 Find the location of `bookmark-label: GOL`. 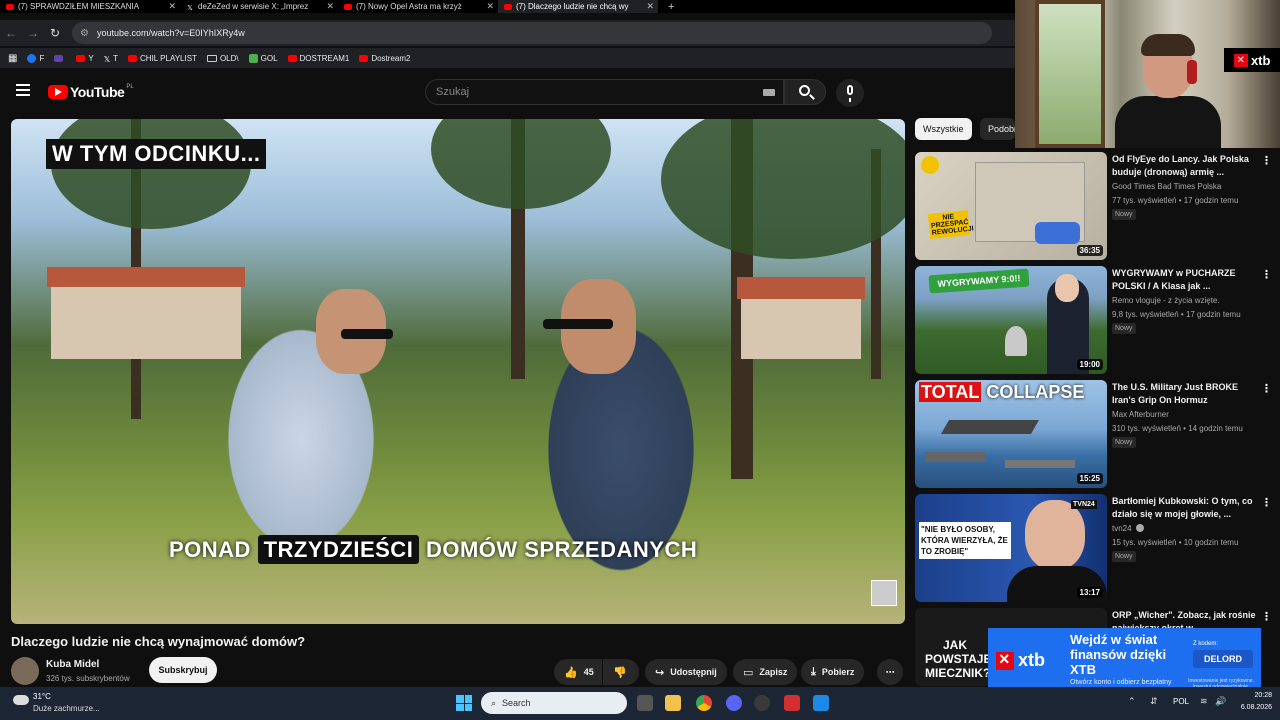

bookmark-label: GOL is located at coordinates (269, 58).